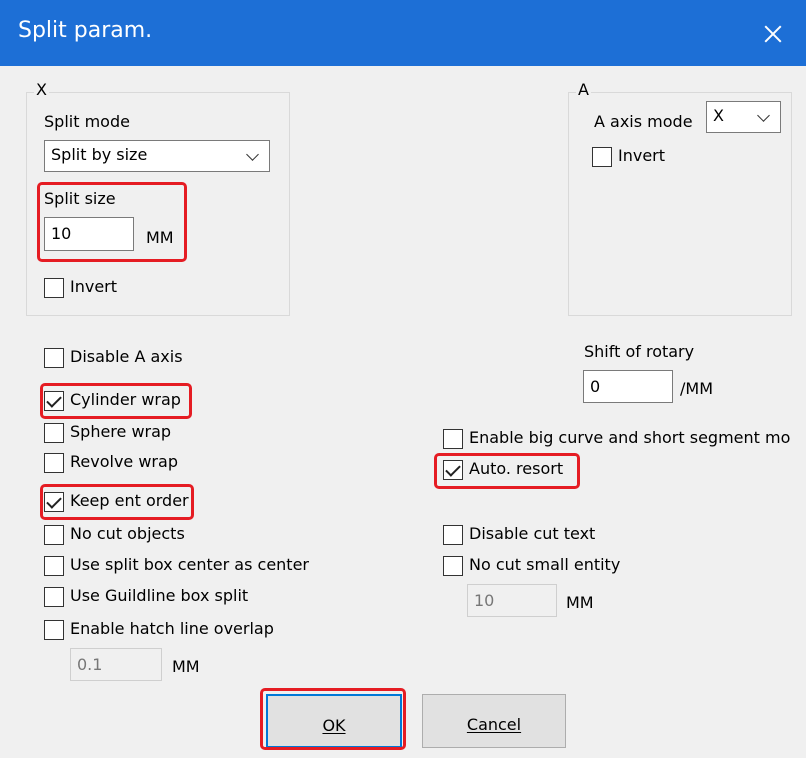  I want to click on small-entity-unit: MM, so click(580, 602).